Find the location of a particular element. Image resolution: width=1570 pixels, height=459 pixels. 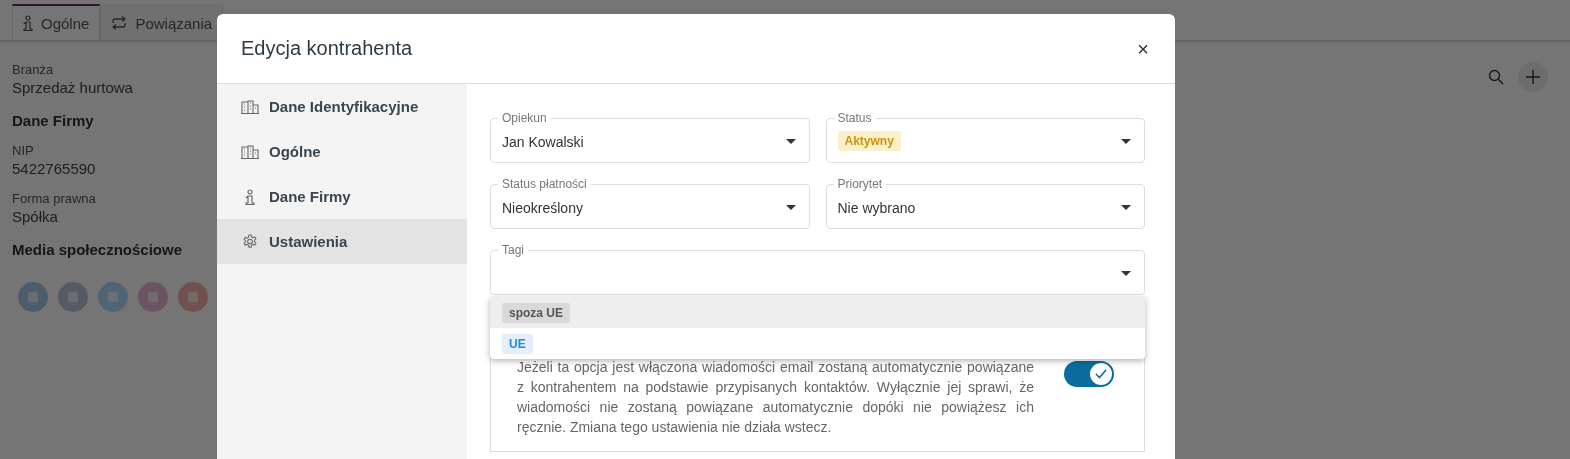

field-label: Status is located at coordinates (854, 118).